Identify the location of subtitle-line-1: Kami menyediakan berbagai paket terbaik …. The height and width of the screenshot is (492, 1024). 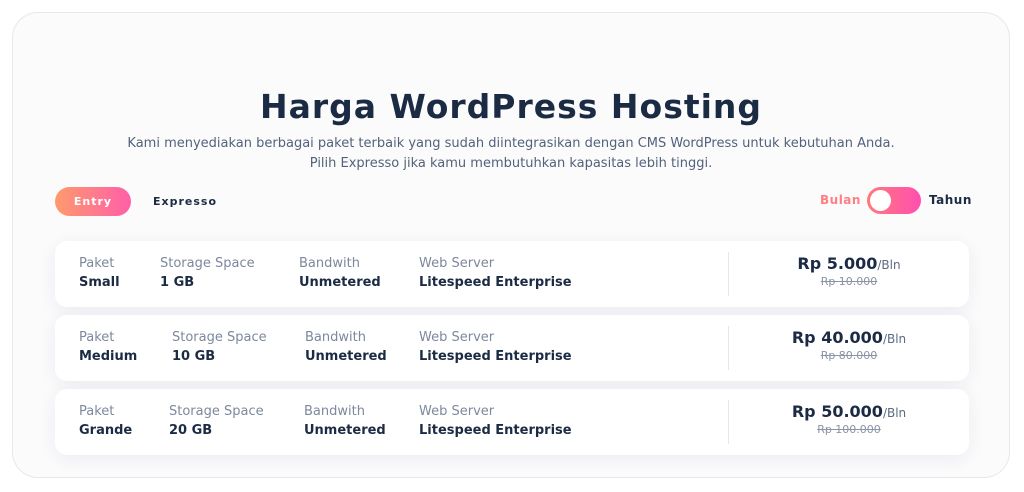
(511, 143).